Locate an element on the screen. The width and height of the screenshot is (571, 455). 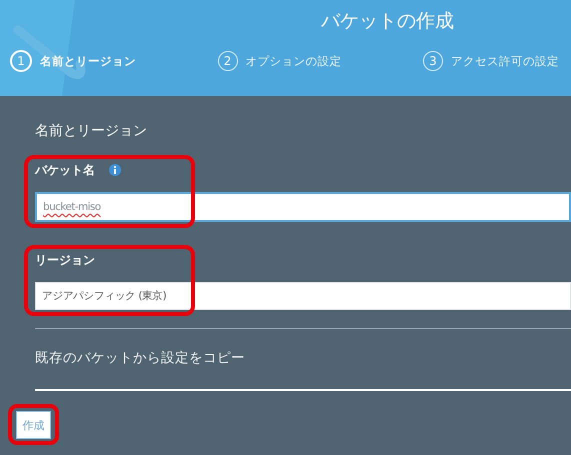
field-label: リージョン is located at coordinates (65, 260).